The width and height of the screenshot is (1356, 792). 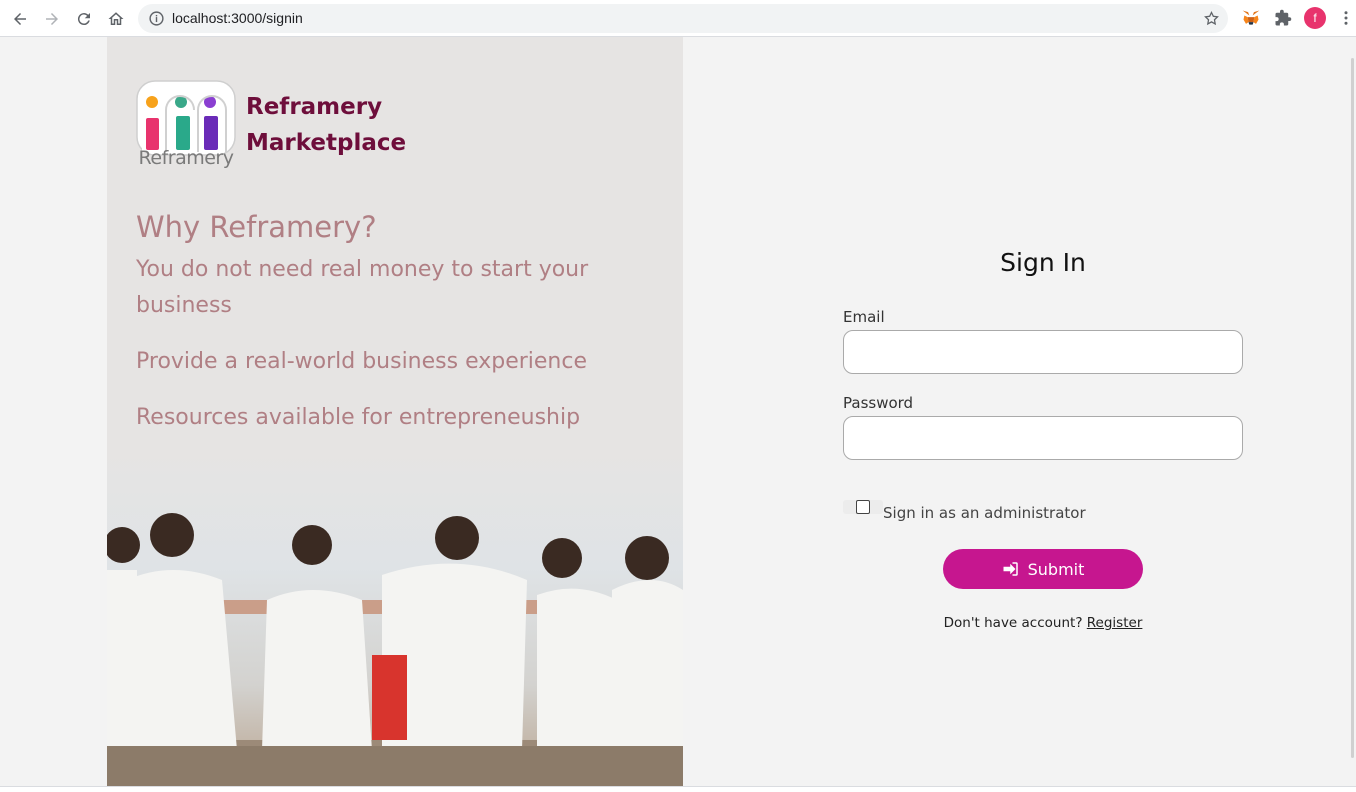 I want to click on profile-avatar: f, so click(x=1315, y=18).